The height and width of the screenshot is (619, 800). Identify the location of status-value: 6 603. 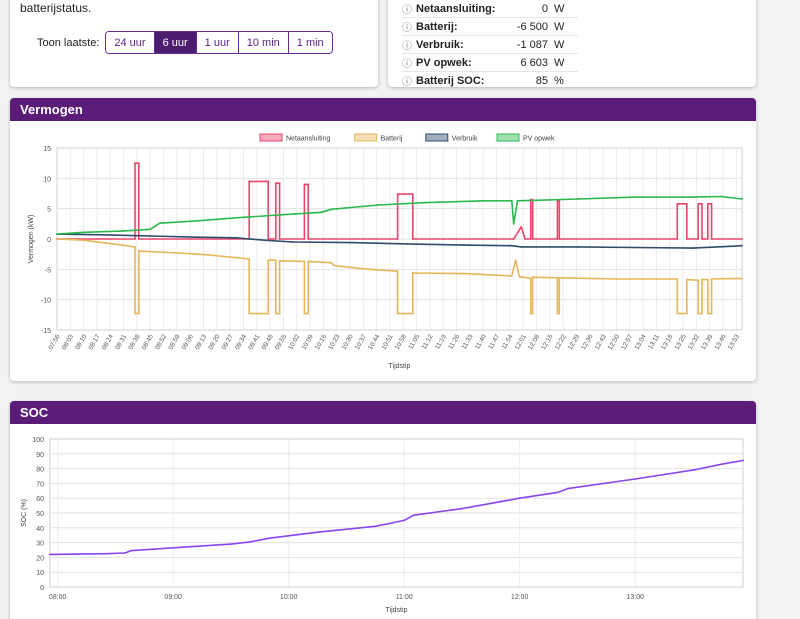
(523, 62).